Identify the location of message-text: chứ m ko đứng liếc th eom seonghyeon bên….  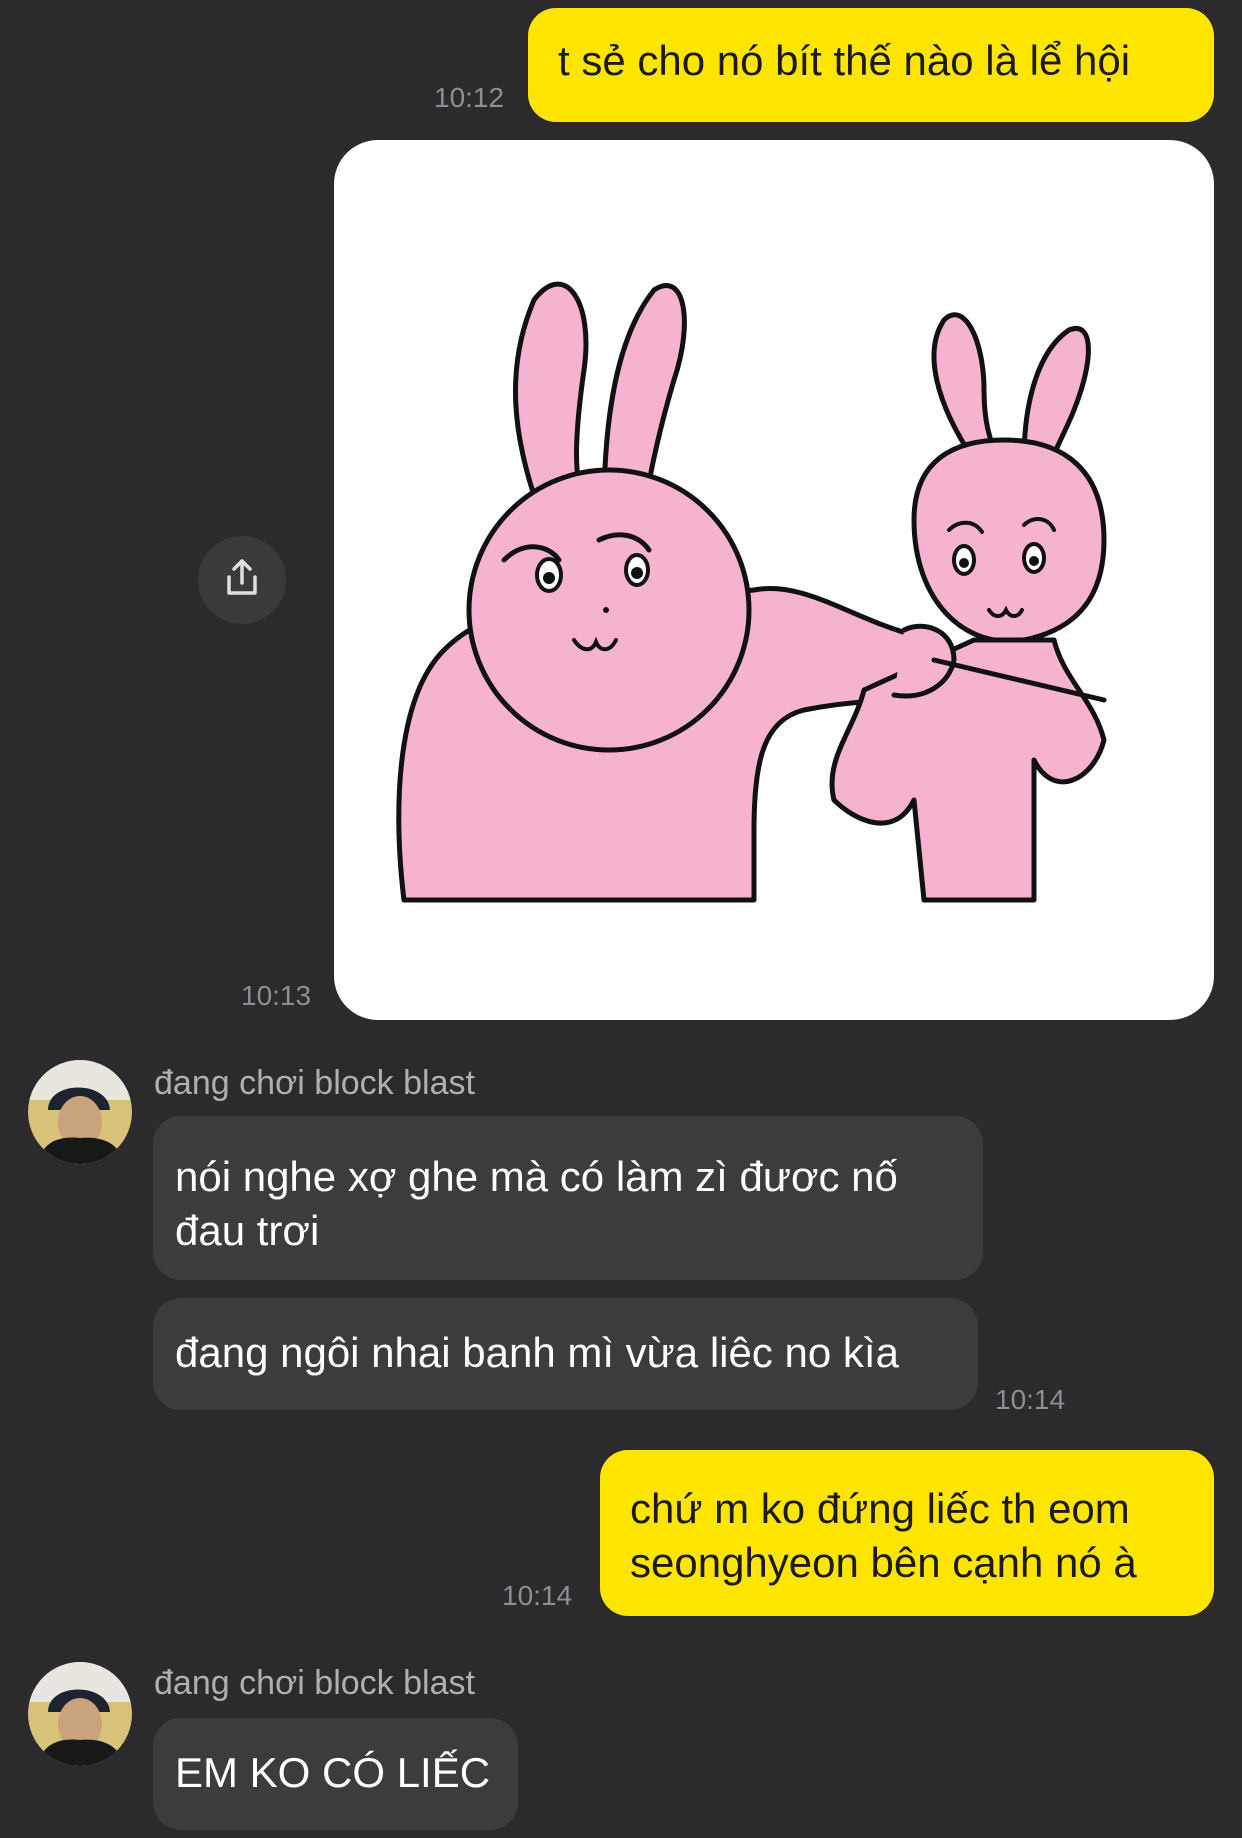
(883, 1535).